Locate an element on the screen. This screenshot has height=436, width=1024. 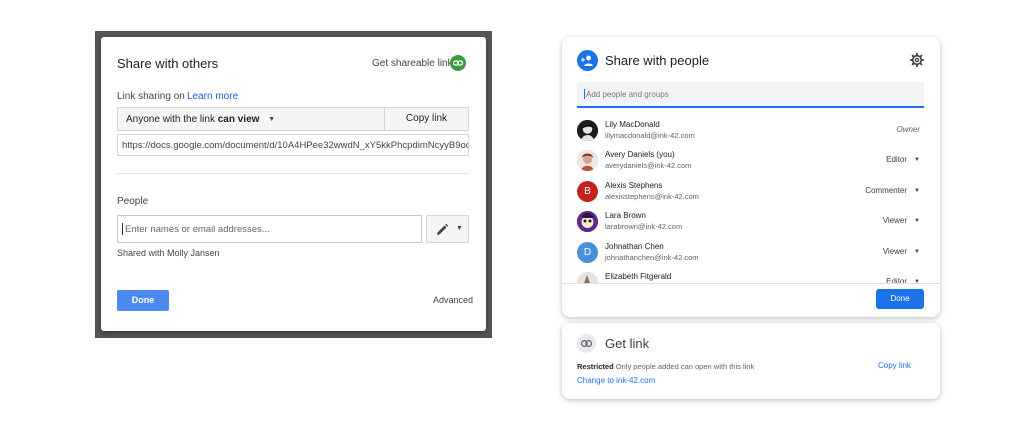
avatar-letter: D is located at coordinates (587, 252).